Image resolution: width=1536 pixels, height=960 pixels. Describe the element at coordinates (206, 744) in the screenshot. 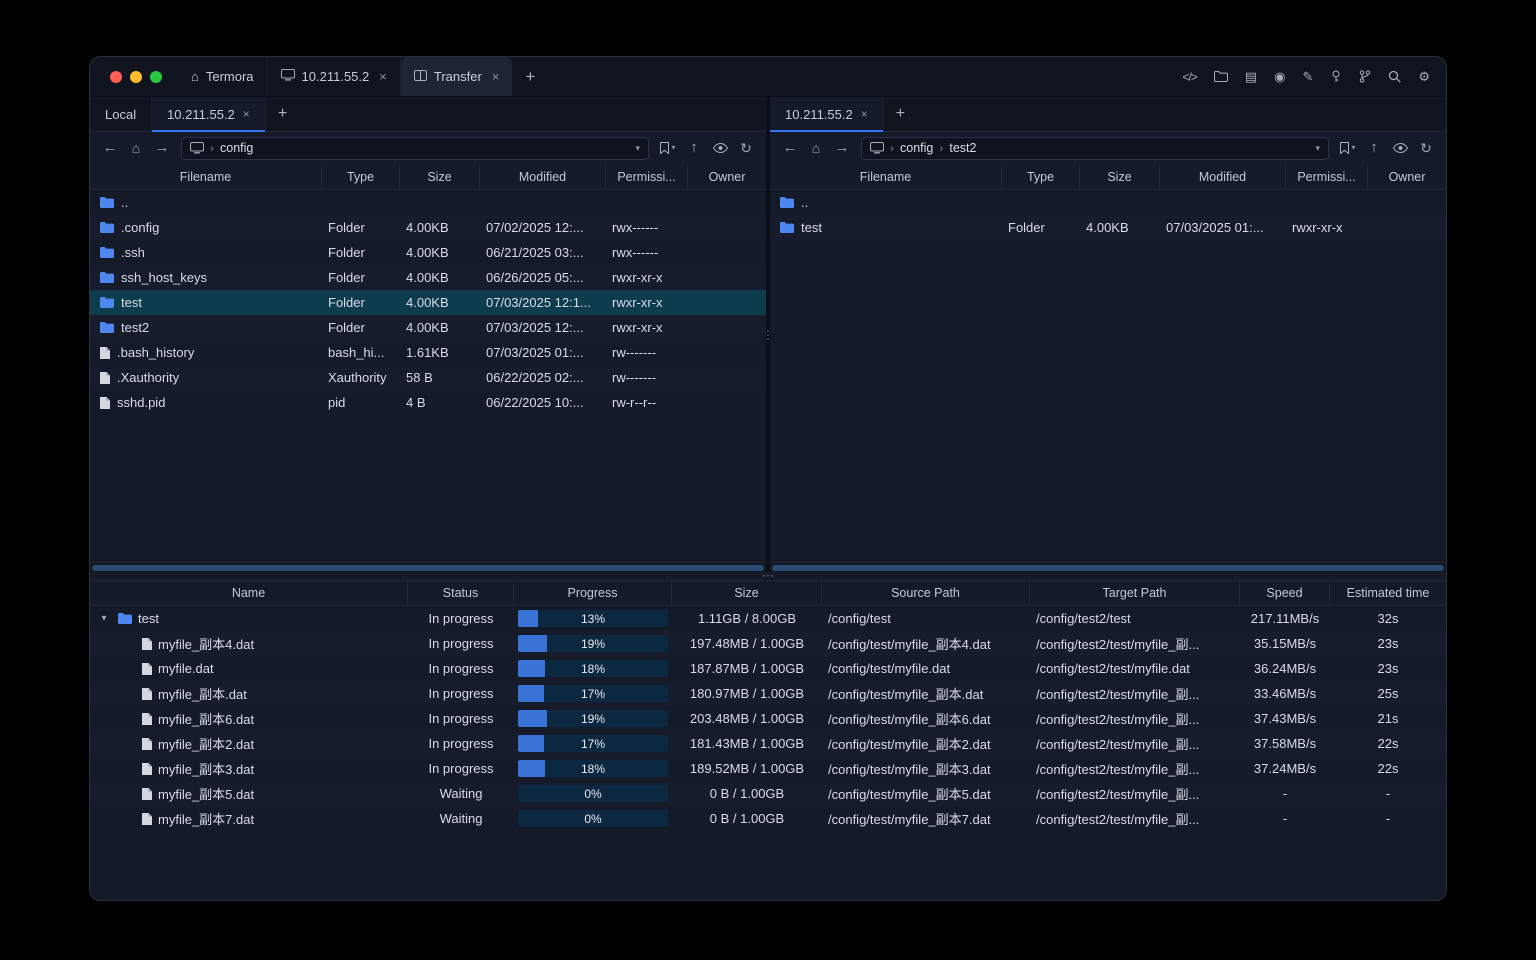

I see `transfer-name: myfile_副本2.dat` at that location.